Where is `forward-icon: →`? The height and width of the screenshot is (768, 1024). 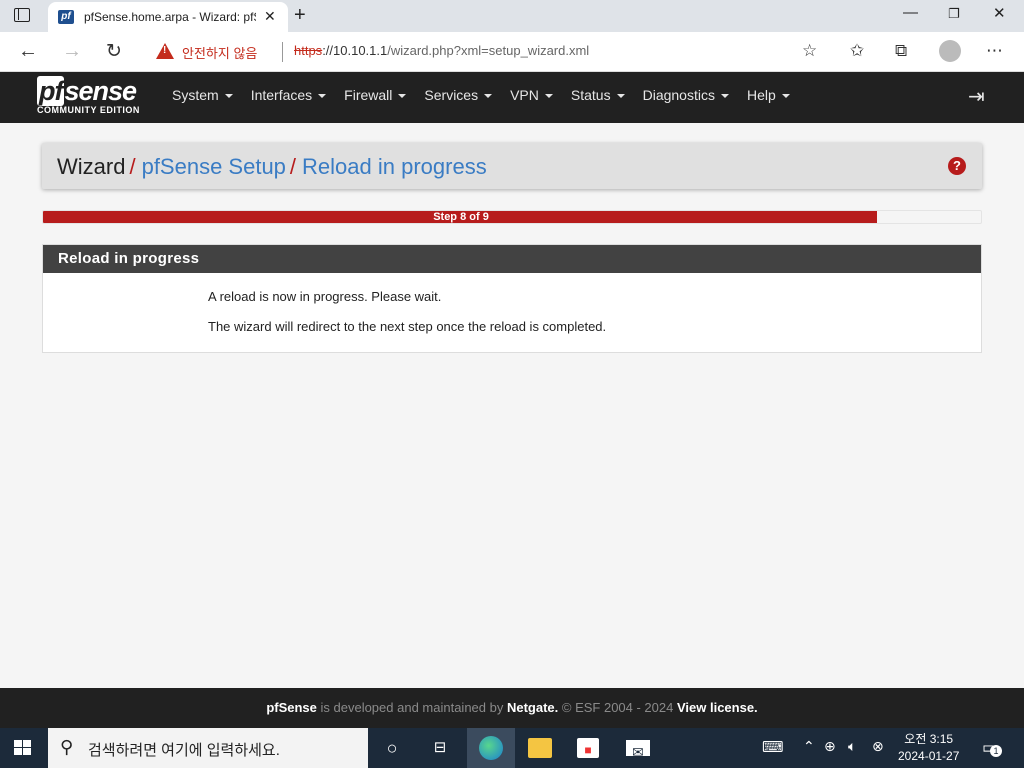 forward-icon: → is located at coordinates (72, 51).